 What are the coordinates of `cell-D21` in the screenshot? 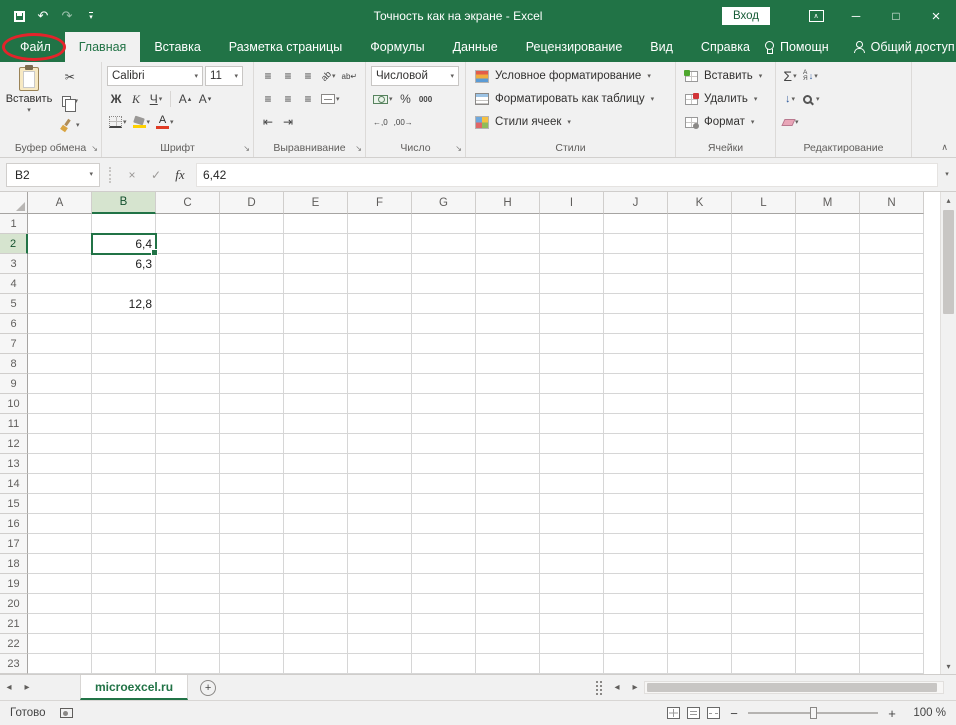 It's located at (252, 624).